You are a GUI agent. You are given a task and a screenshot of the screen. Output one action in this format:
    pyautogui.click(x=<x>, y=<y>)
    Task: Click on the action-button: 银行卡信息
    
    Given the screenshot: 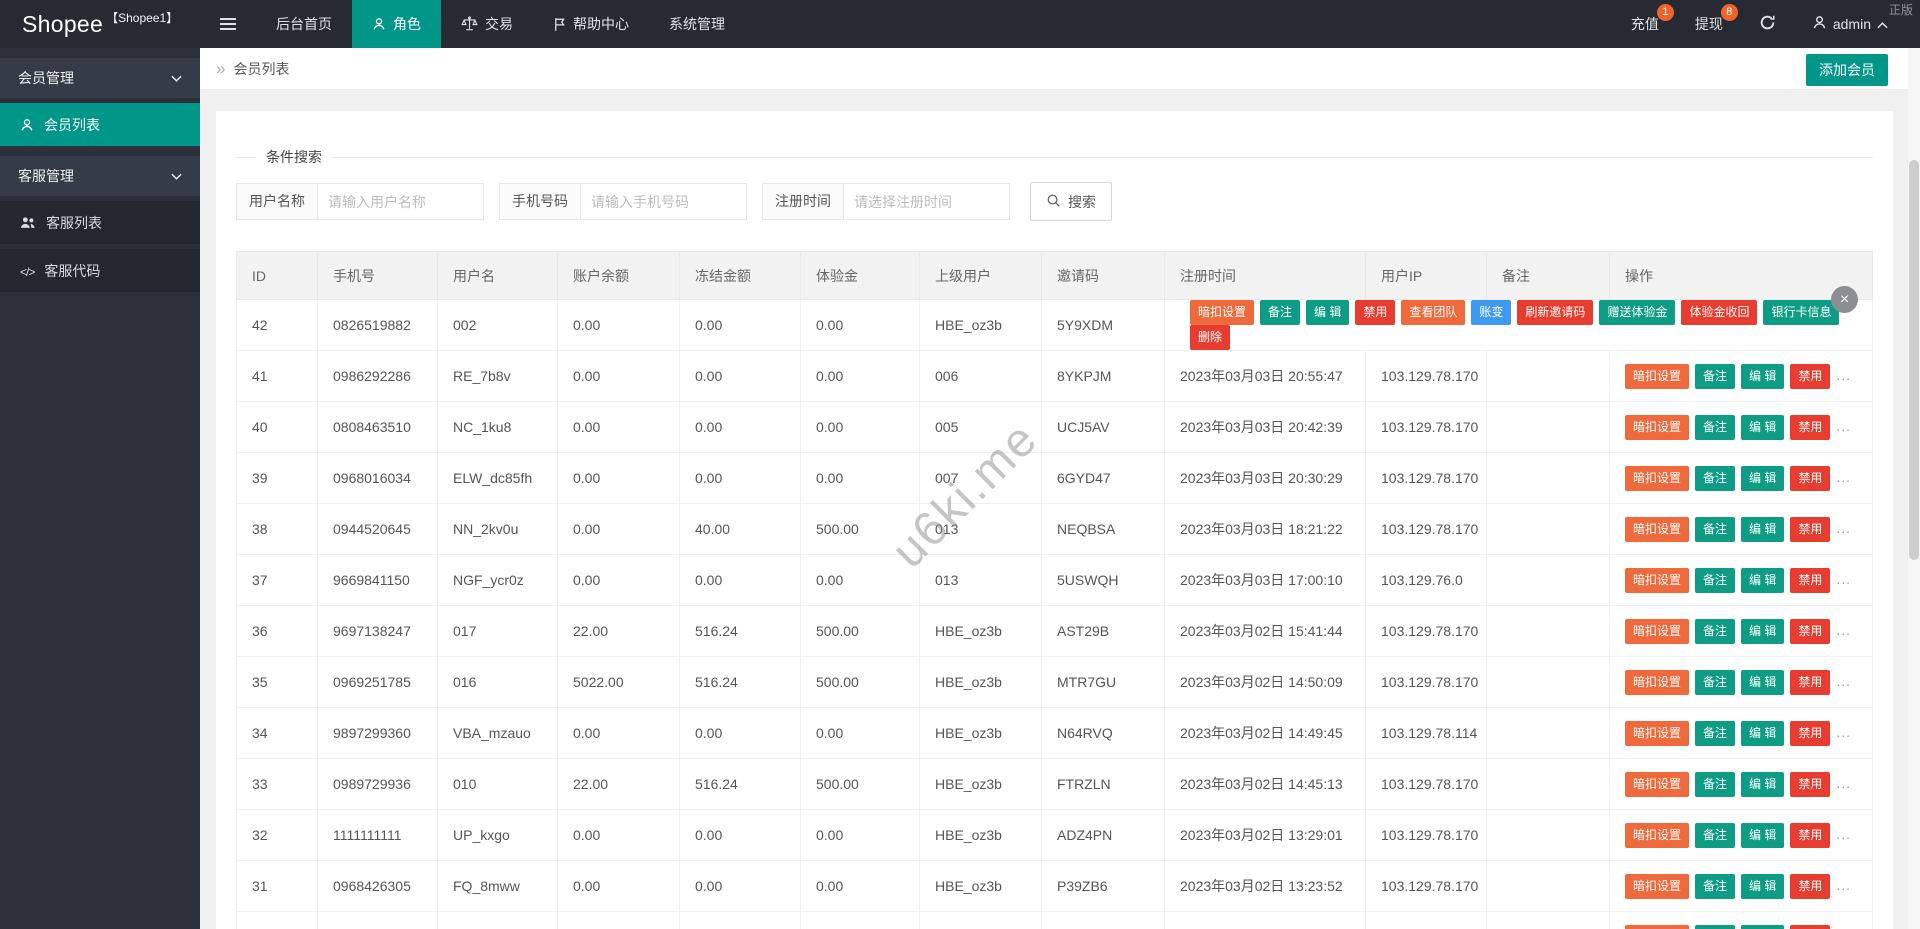 What is the action you would take?
    pyautogui.click(x=1801, y=312)
    